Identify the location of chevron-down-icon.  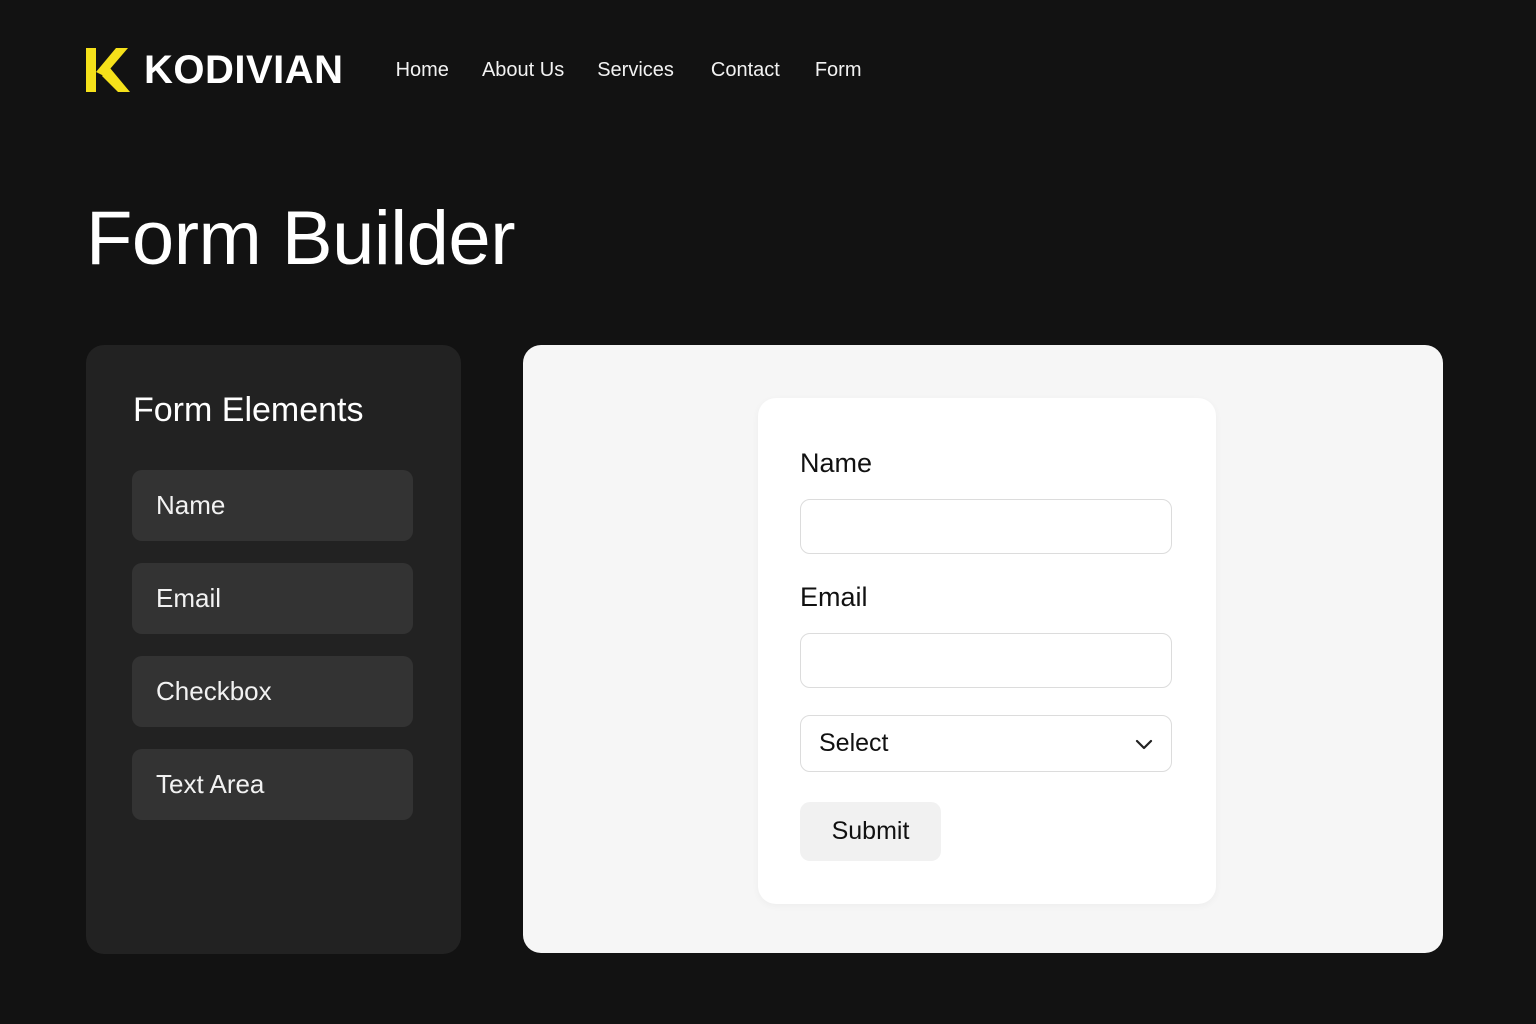
(1144, 744).